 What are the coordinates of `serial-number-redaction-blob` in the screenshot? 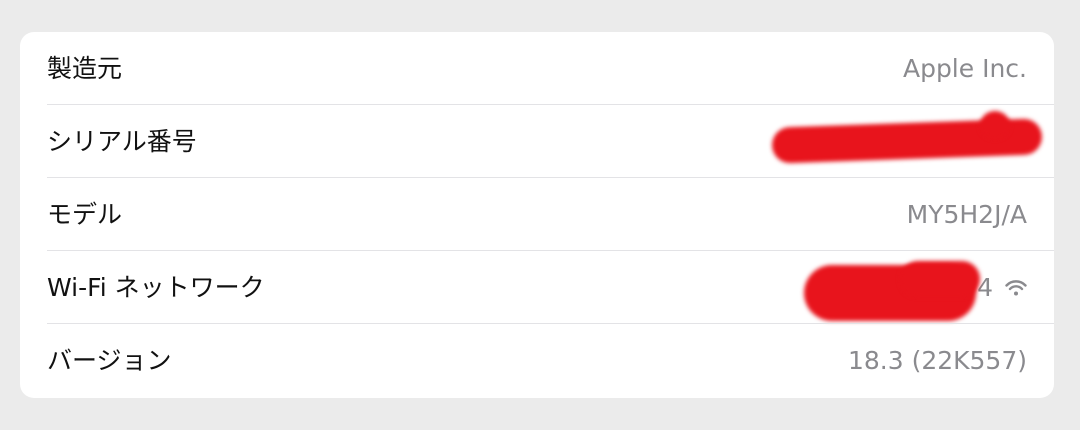 It's located at (995, 125).